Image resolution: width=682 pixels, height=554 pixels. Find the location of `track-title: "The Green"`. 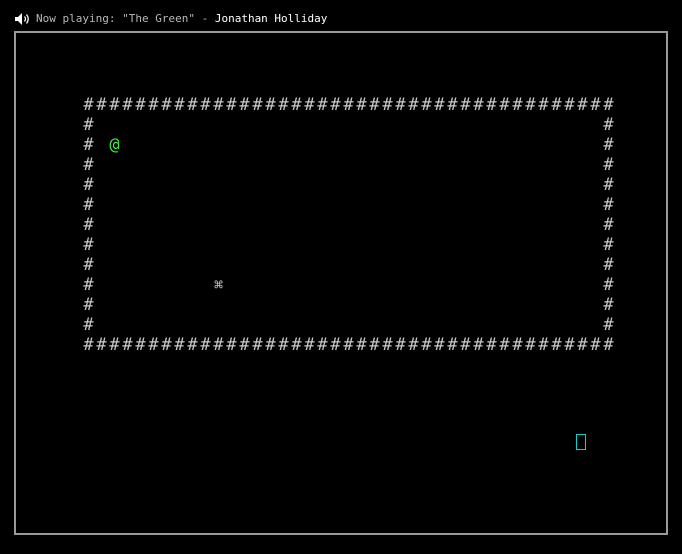

track-title: "The Green" is located at coordinates (158, 18).